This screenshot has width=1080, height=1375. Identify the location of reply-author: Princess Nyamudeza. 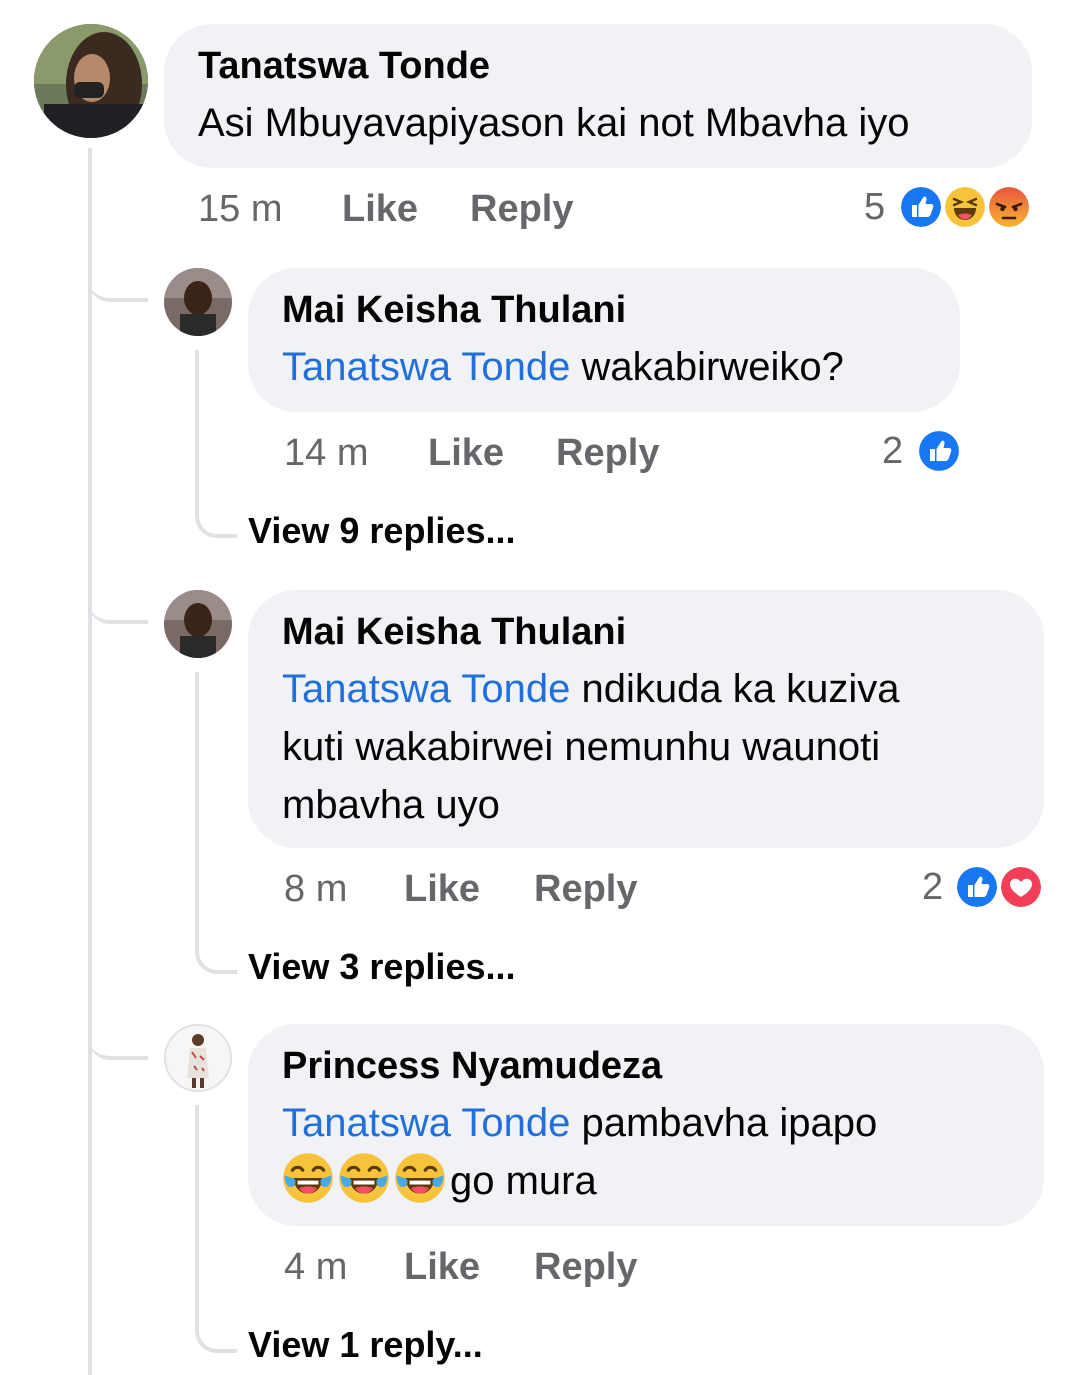
(646, 1066).